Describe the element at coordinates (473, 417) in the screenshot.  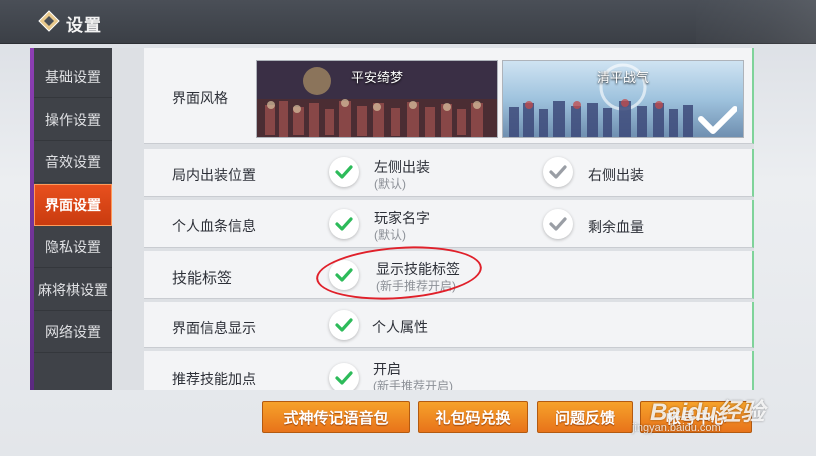
I see `gift-code-button: 礼包码兑换` at that location.